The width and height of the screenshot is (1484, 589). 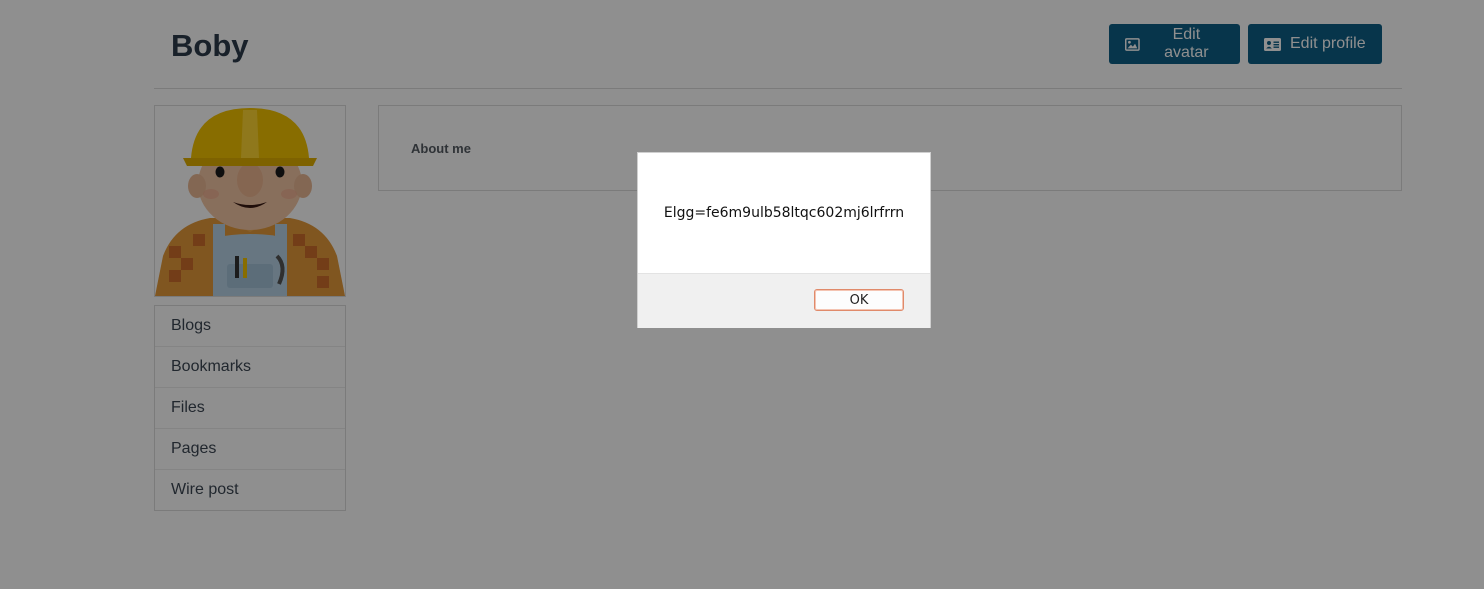 What do you see at coordinates (859, 300) in the screenshot?
I see `ok-button: OK` at bounding box center [859, 300].